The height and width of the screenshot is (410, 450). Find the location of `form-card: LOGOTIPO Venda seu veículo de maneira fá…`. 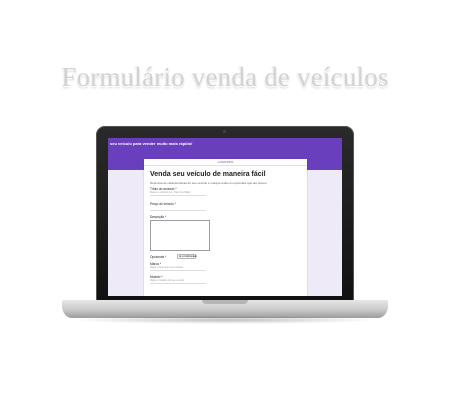

form-card: LOGOTIPO Venda seu veículo de maneira fá… is located at coordinates (225, 227).